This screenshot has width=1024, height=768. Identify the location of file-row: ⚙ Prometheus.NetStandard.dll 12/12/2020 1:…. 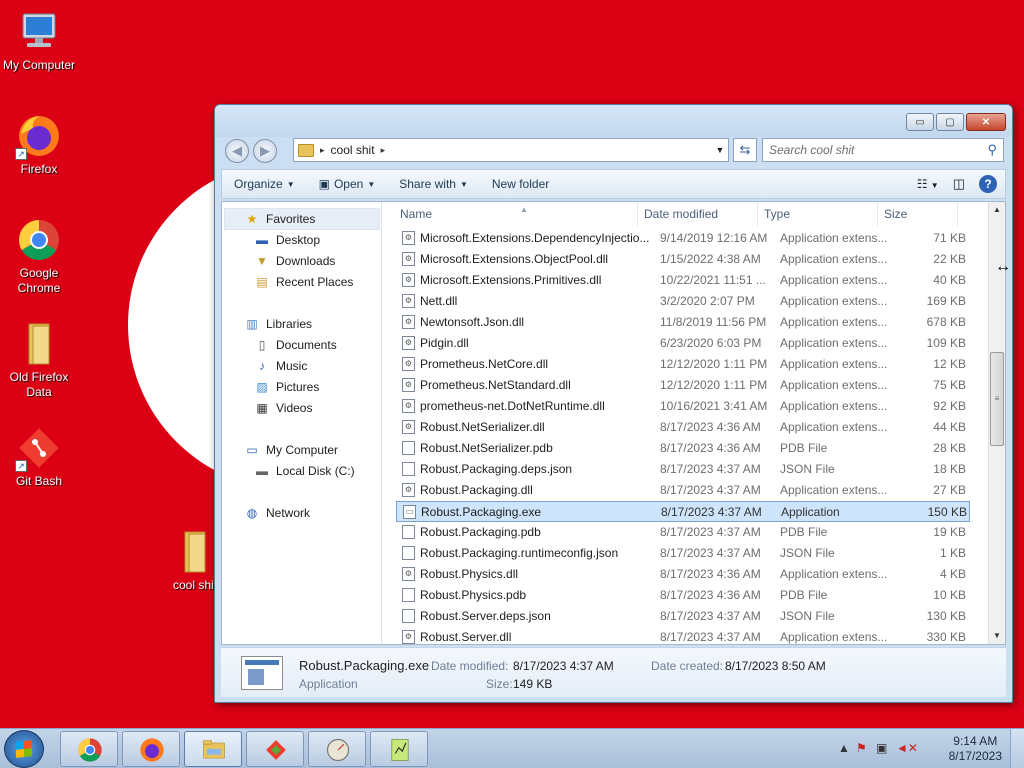
(683, 385).